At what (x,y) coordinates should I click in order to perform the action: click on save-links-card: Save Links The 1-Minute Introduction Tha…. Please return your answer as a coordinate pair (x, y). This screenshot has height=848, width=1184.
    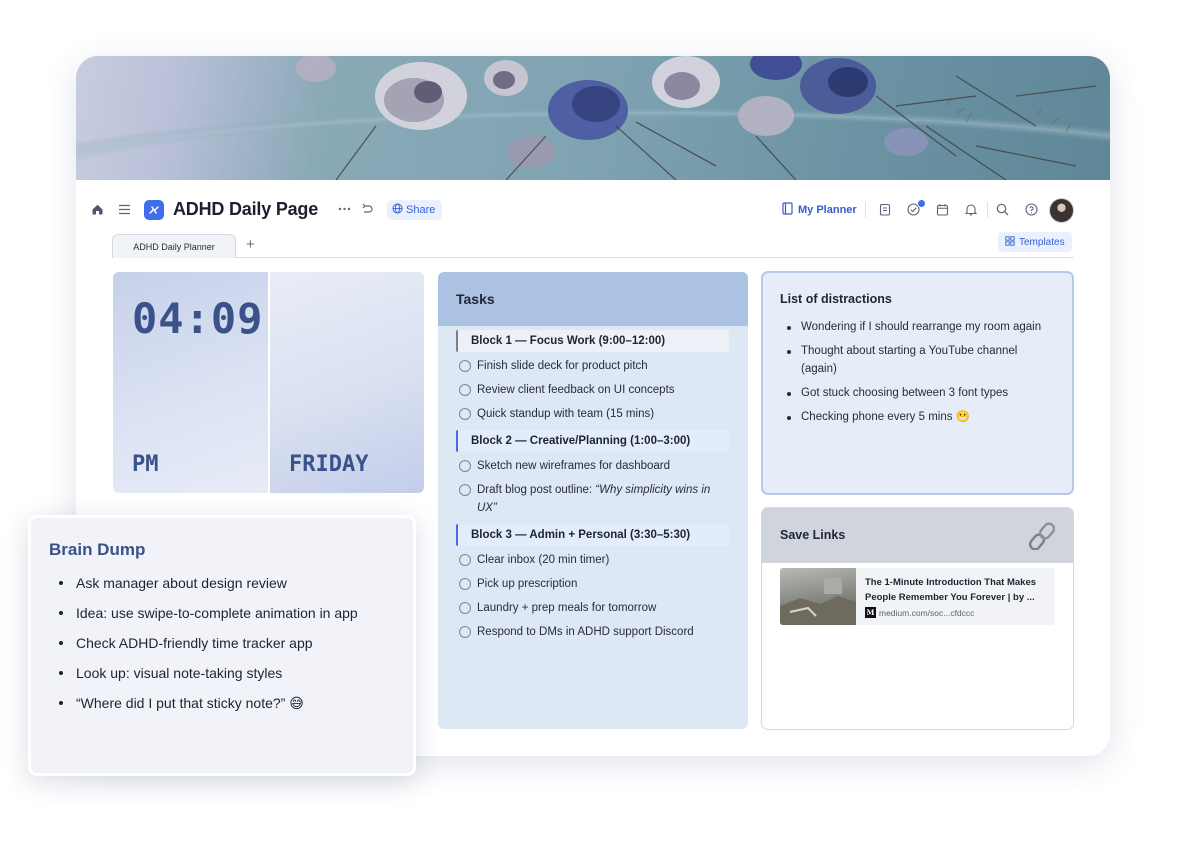
    Looking at the image, I should click on (917, 618).